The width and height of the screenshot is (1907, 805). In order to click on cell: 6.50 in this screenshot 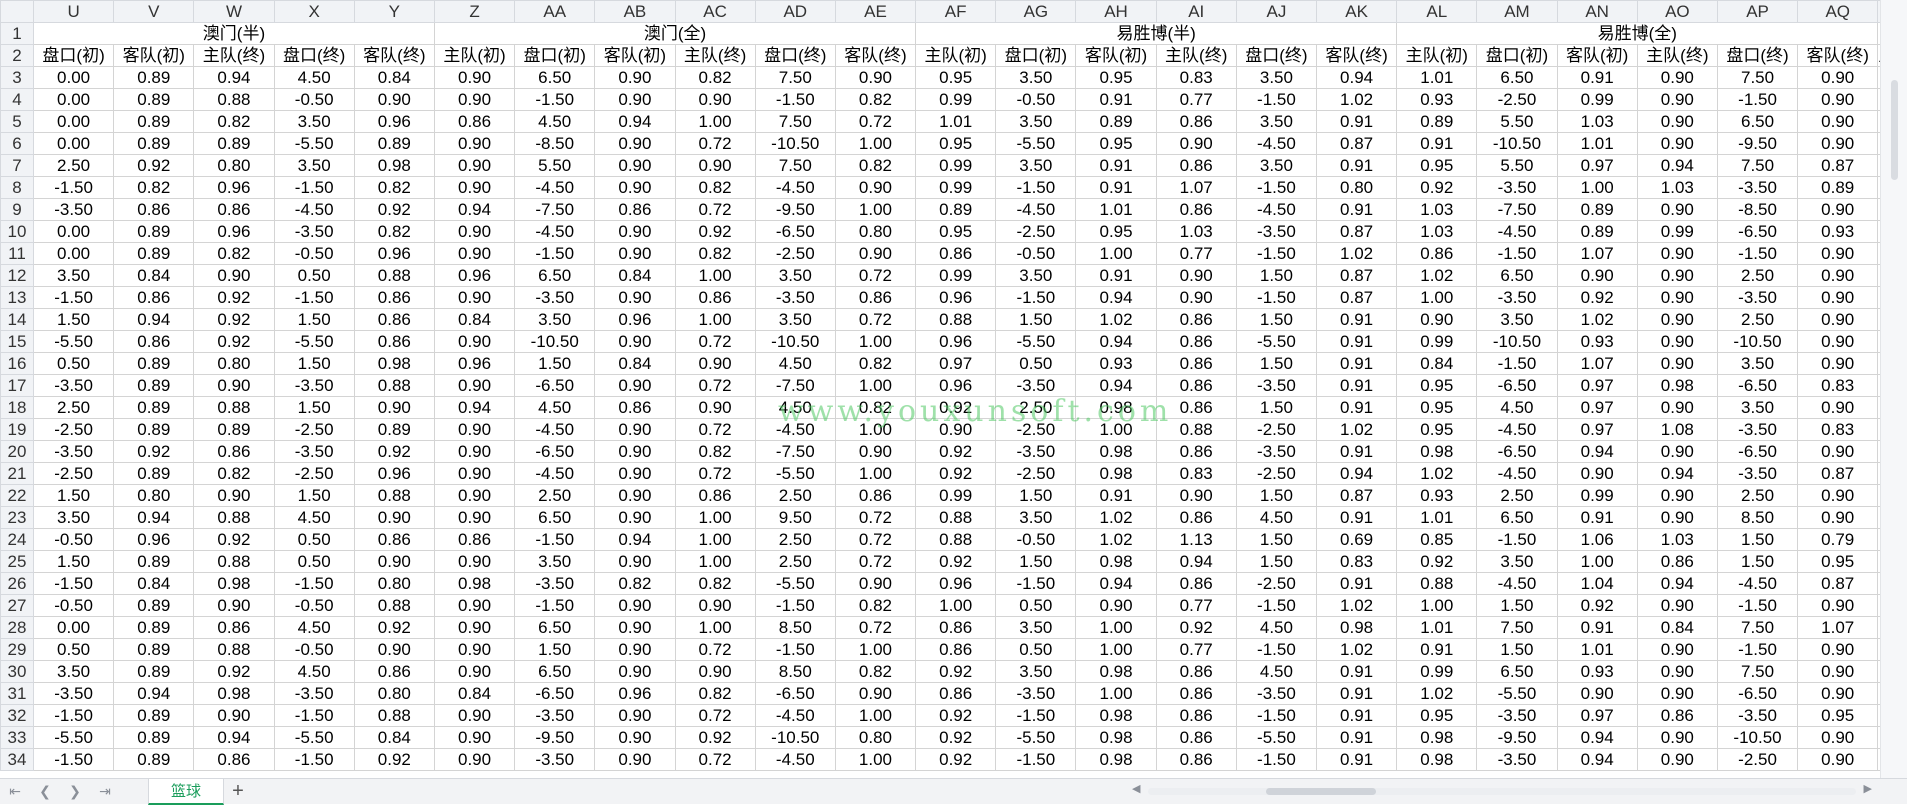, I will do `click(1517, 517)`.